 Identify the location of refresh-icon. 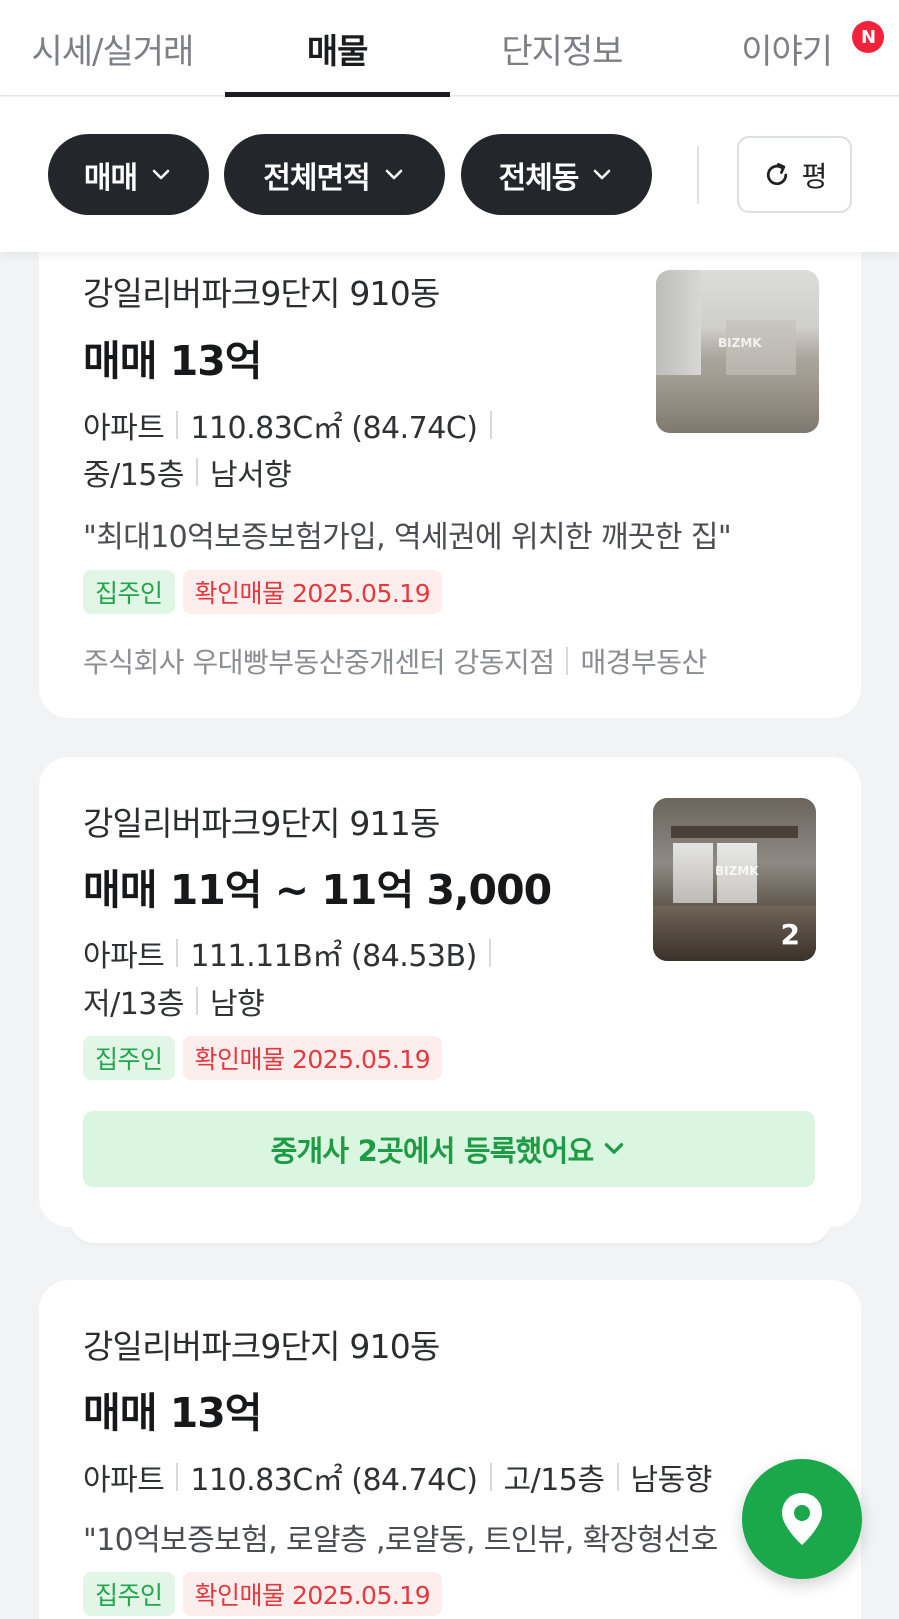
(776, 173).